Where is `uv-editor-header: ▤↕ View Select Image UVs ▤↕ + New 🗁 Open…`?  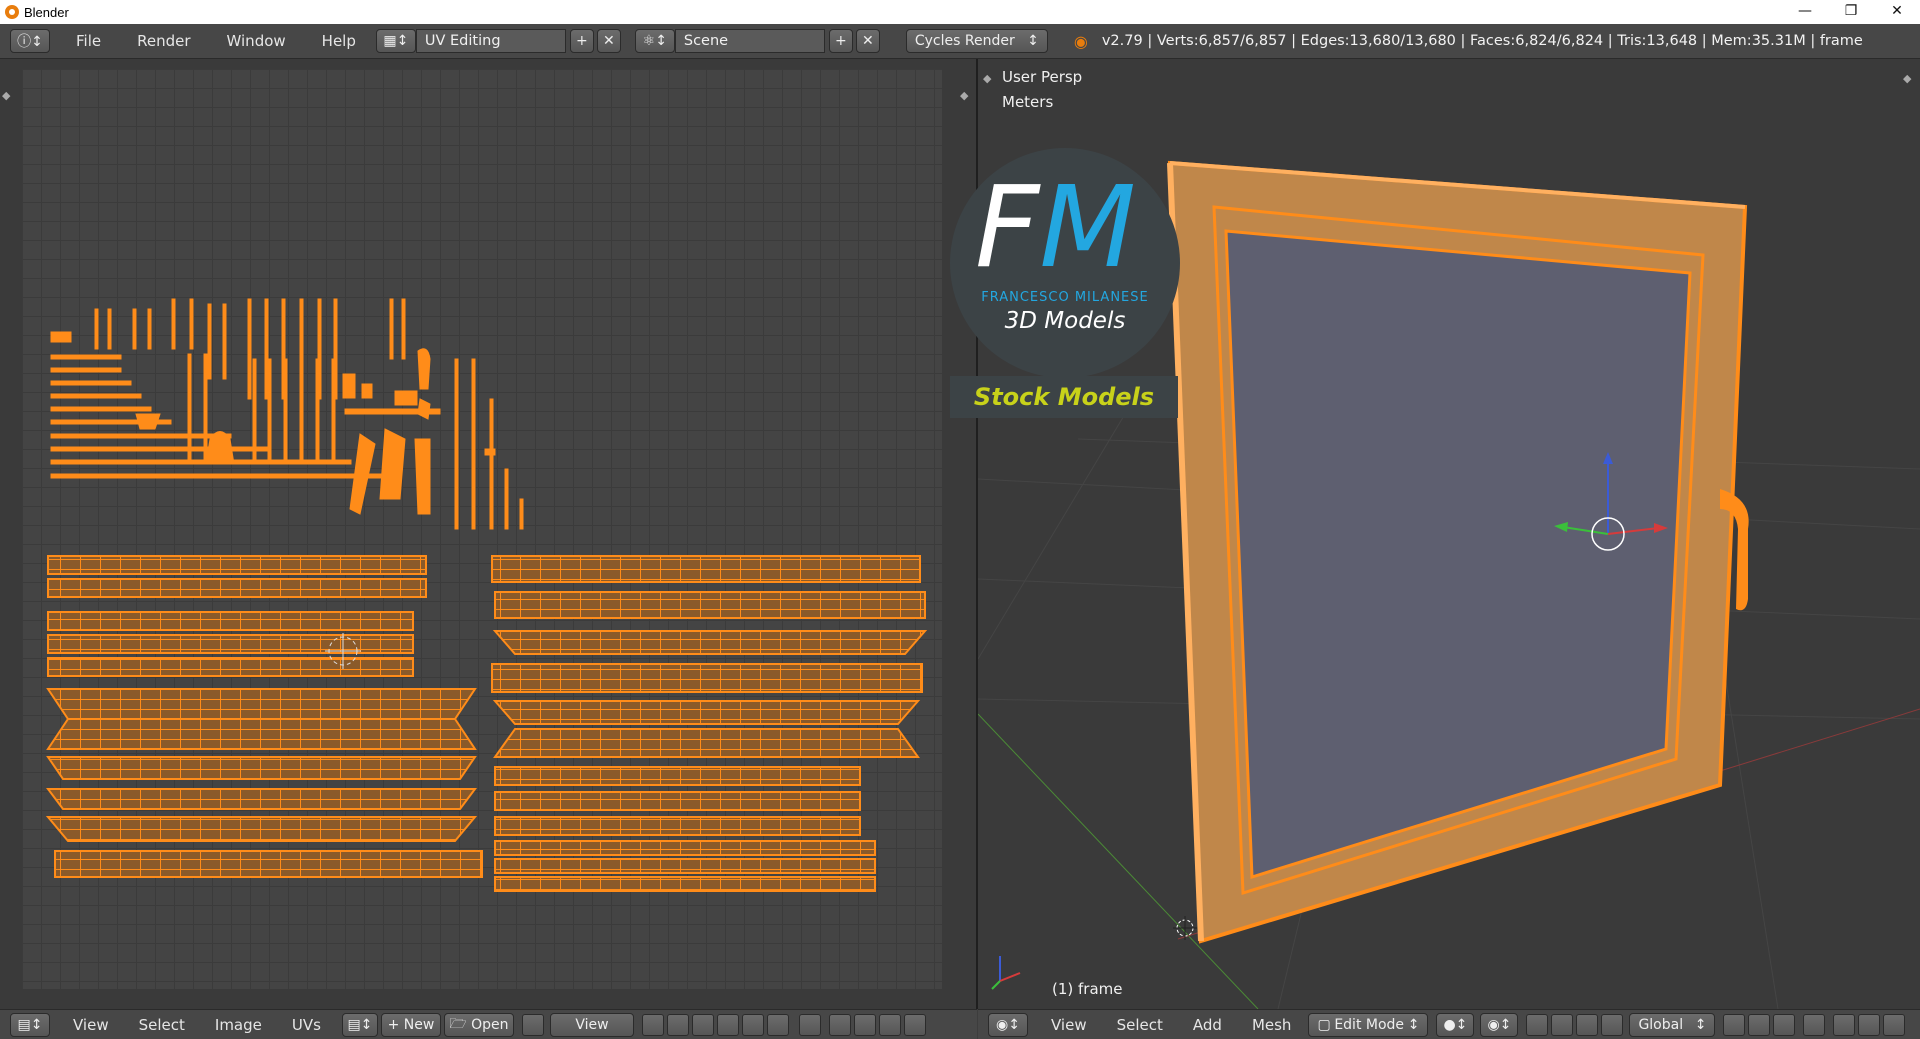
uv-editor-header: ▤↕ View Select Image UVs ▤↕ + New 🗁 Open… is located at coordinates (488, 1024).